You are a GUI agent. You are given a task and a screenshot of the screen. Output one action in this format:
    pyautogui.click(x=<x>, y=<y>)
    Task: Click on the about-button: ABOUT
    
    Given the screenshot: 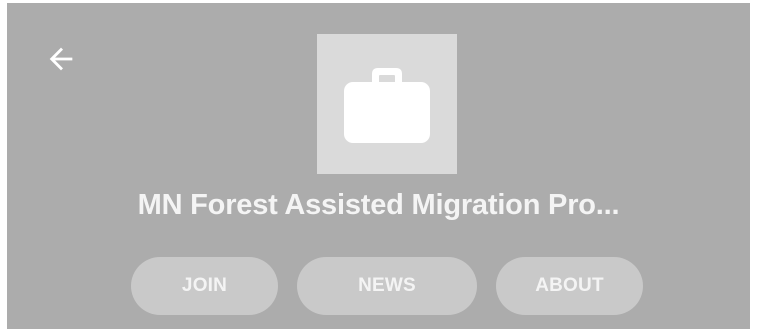 What is the action you would take?
    pyautogui.click(x=569, y=286)
    